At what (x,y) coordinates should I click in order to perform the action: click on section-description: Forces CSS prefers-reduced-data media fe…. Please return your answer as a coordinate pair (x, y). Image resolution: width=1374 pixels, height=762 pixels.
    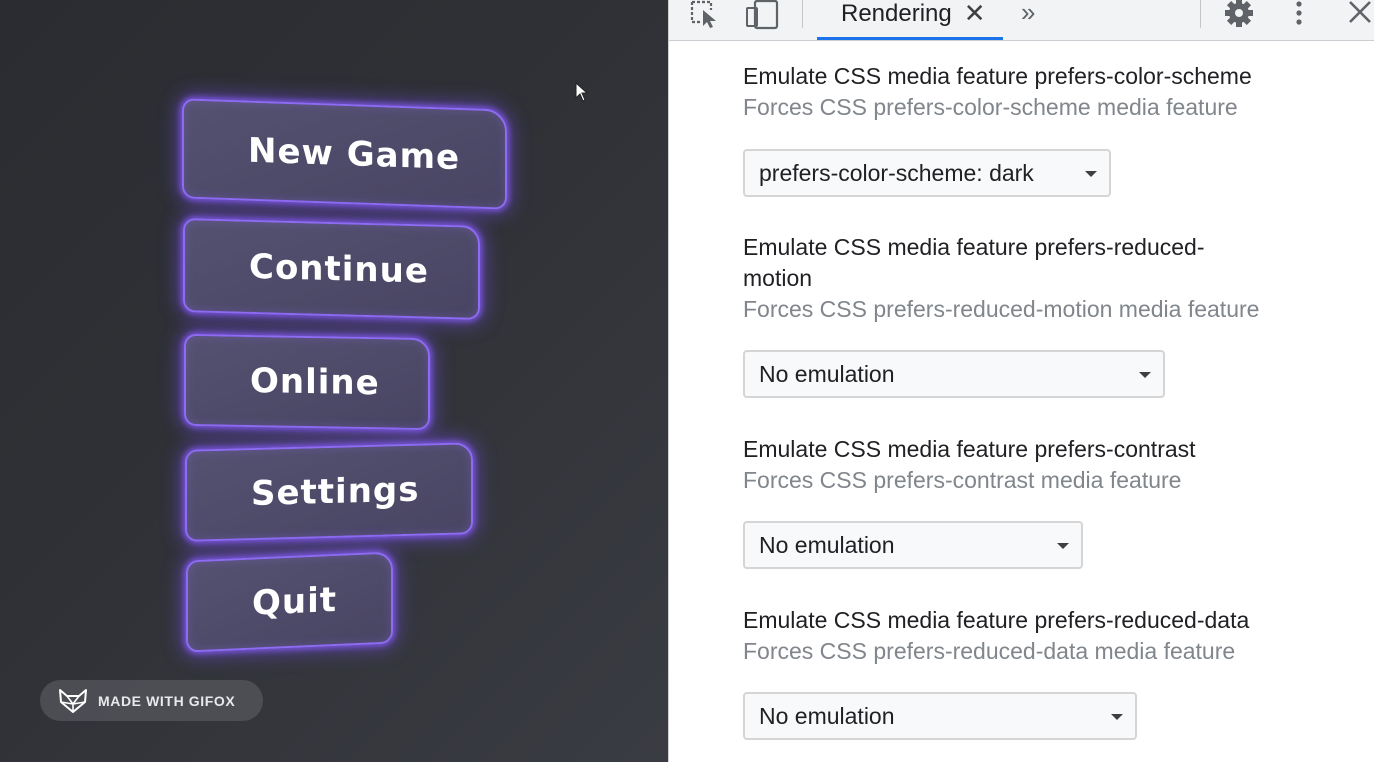
    Looking at the image, I should click on (989, 651).